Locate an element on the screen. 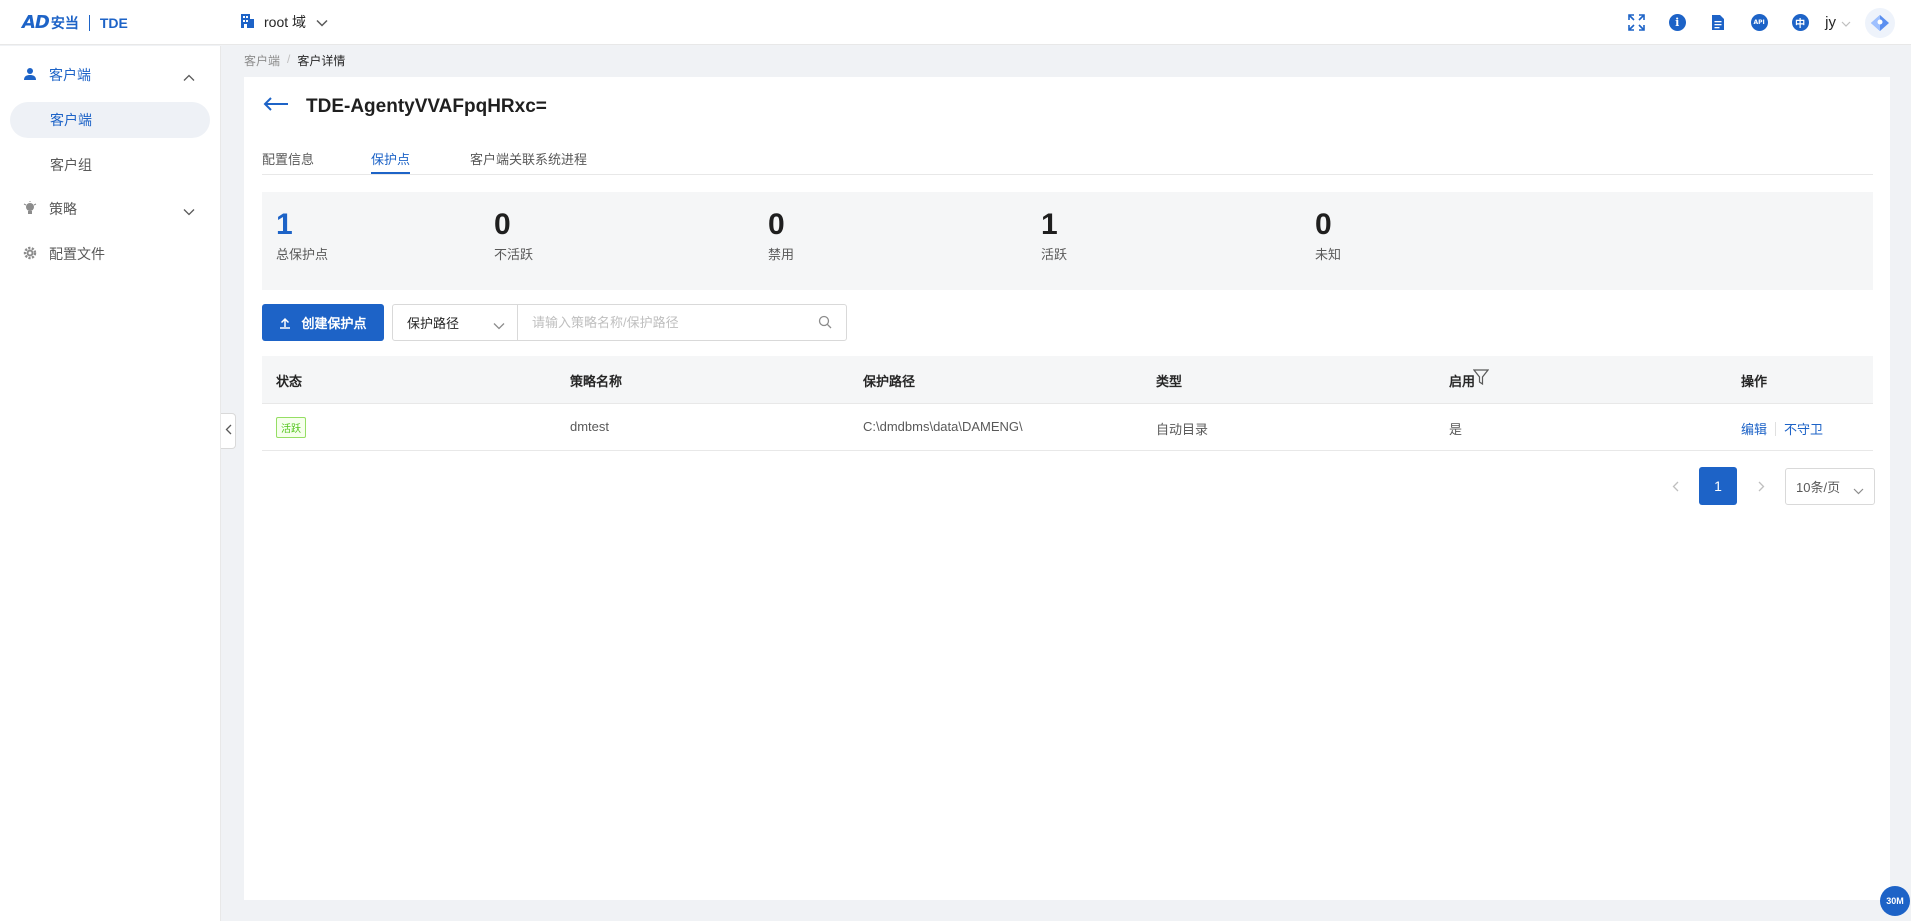 The width and height of the screenshot is (1911, 921). stats-panel: 1 总保护点 0 不活跃 0 禁用 1 活跃 0 未知 is located at coordinates (1067, 241).